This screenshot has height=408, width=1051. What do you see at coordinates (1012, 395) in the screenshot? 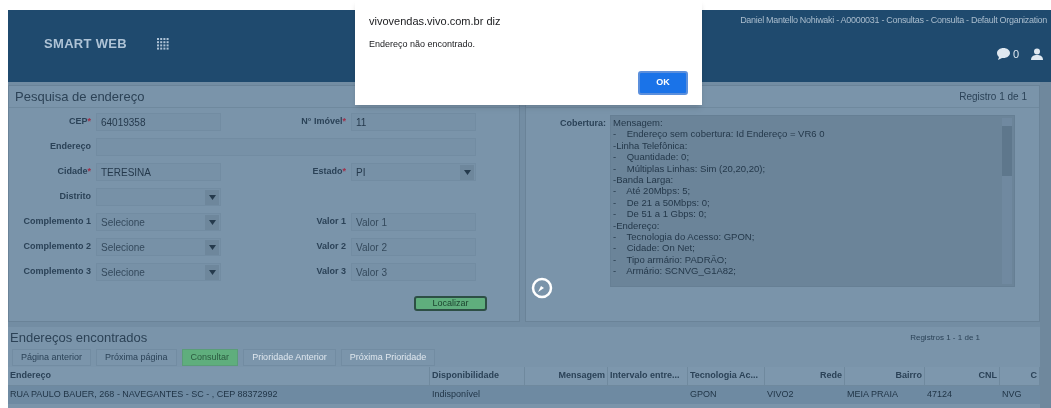
I see `table-cell: NVG` at bounding box center [1012, 395].